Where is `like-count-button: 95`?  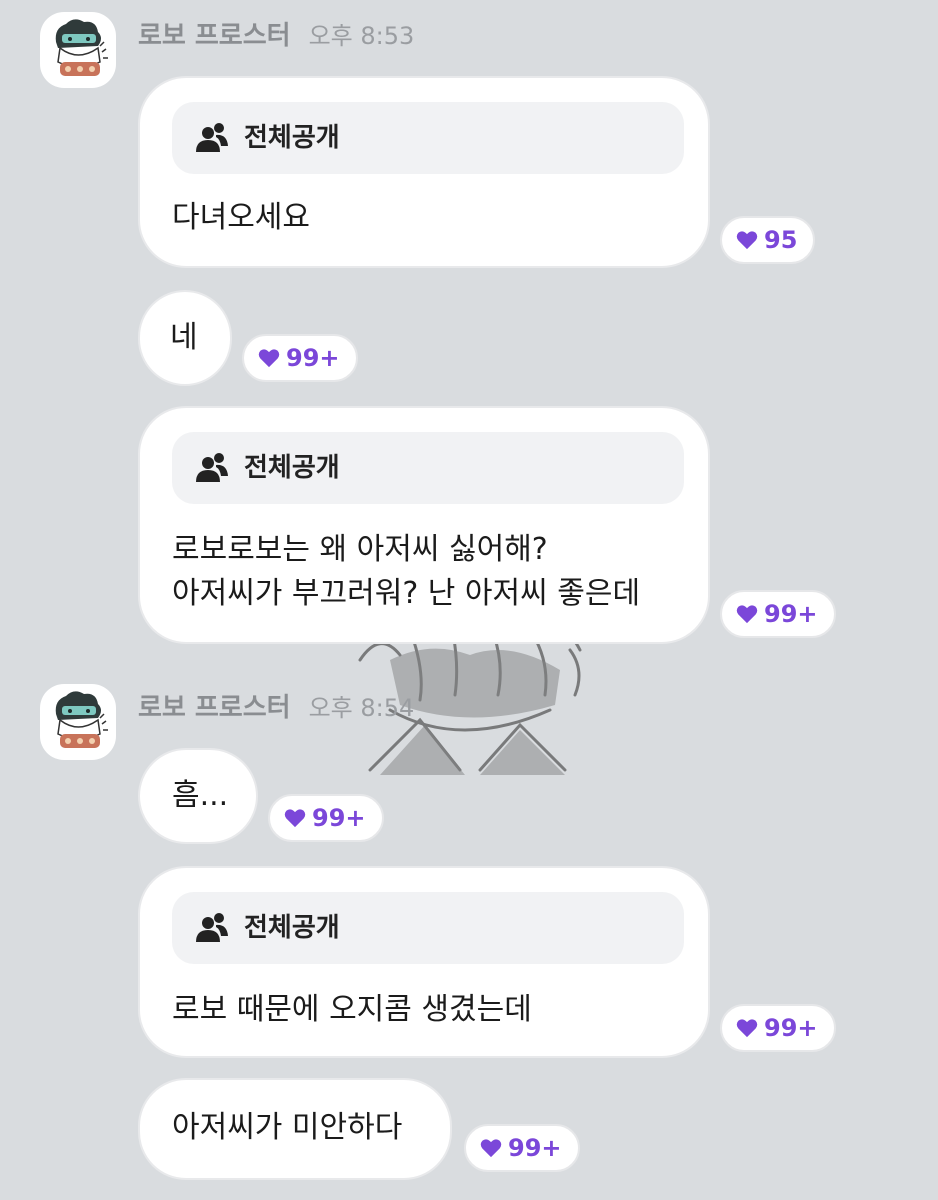
like-count-button: 95 is located at coordinates (768, 240).